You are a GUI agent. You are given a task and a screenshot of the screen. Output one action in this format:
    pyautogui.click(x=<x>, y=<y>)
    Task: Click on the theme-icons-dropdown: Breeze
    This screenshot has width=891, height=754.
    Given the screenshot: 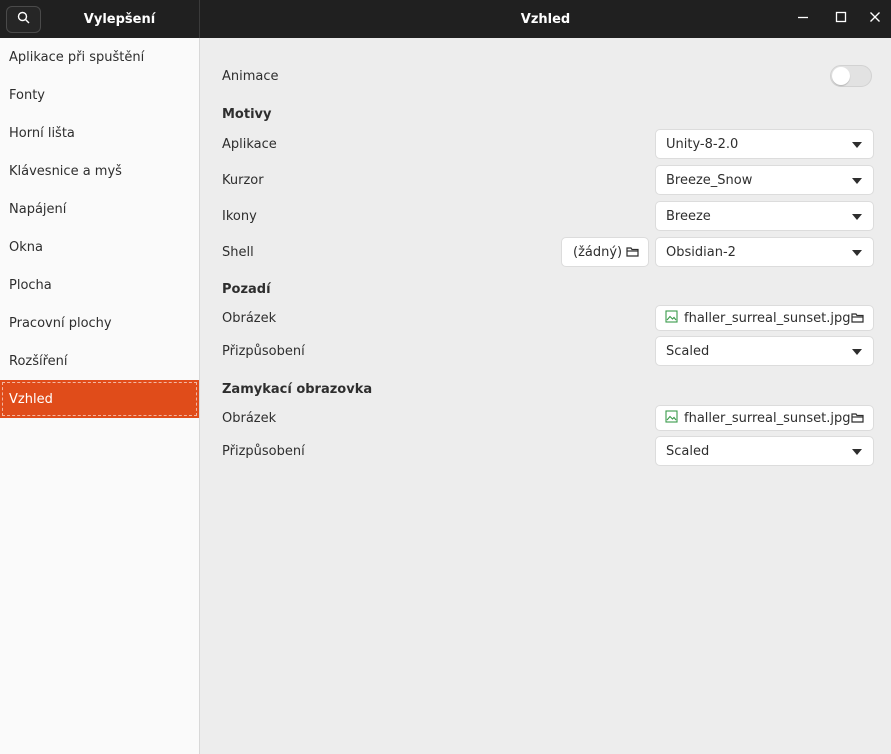 What is the action you would take?
    pyautogui.click(x=764, y=216)
    